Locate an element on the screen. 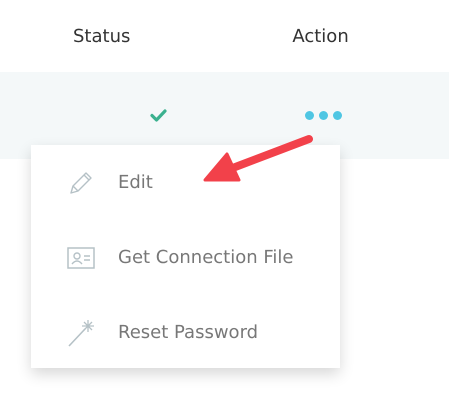 The height and width of the screenshot is (409, 449). column-header: Status is located at coordinates (101, 36).